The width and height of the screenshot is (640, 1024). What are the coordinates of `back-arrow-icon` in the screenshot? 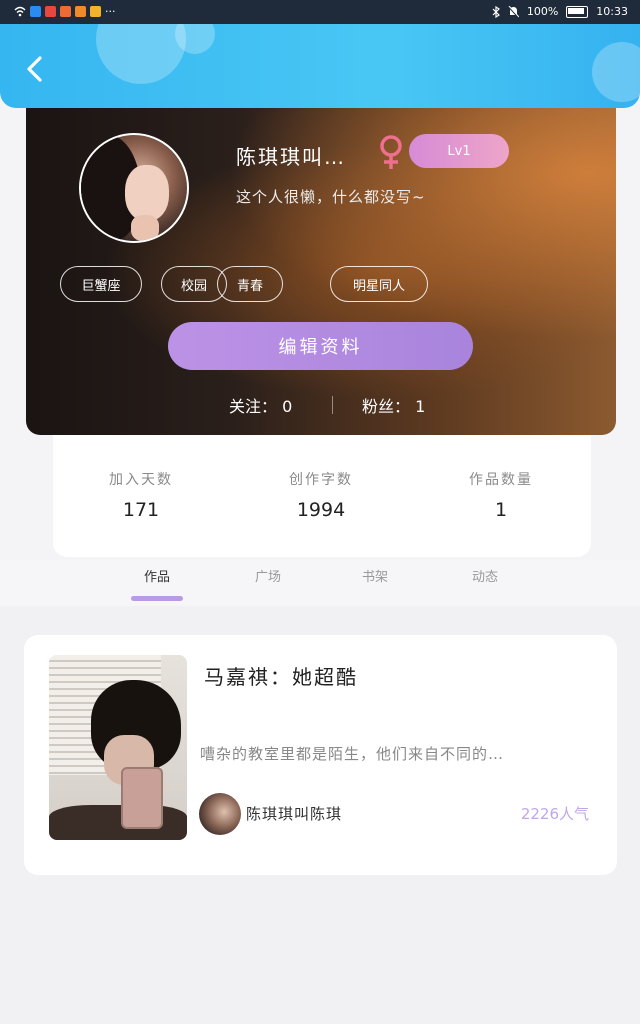 It's located at (34, 69).